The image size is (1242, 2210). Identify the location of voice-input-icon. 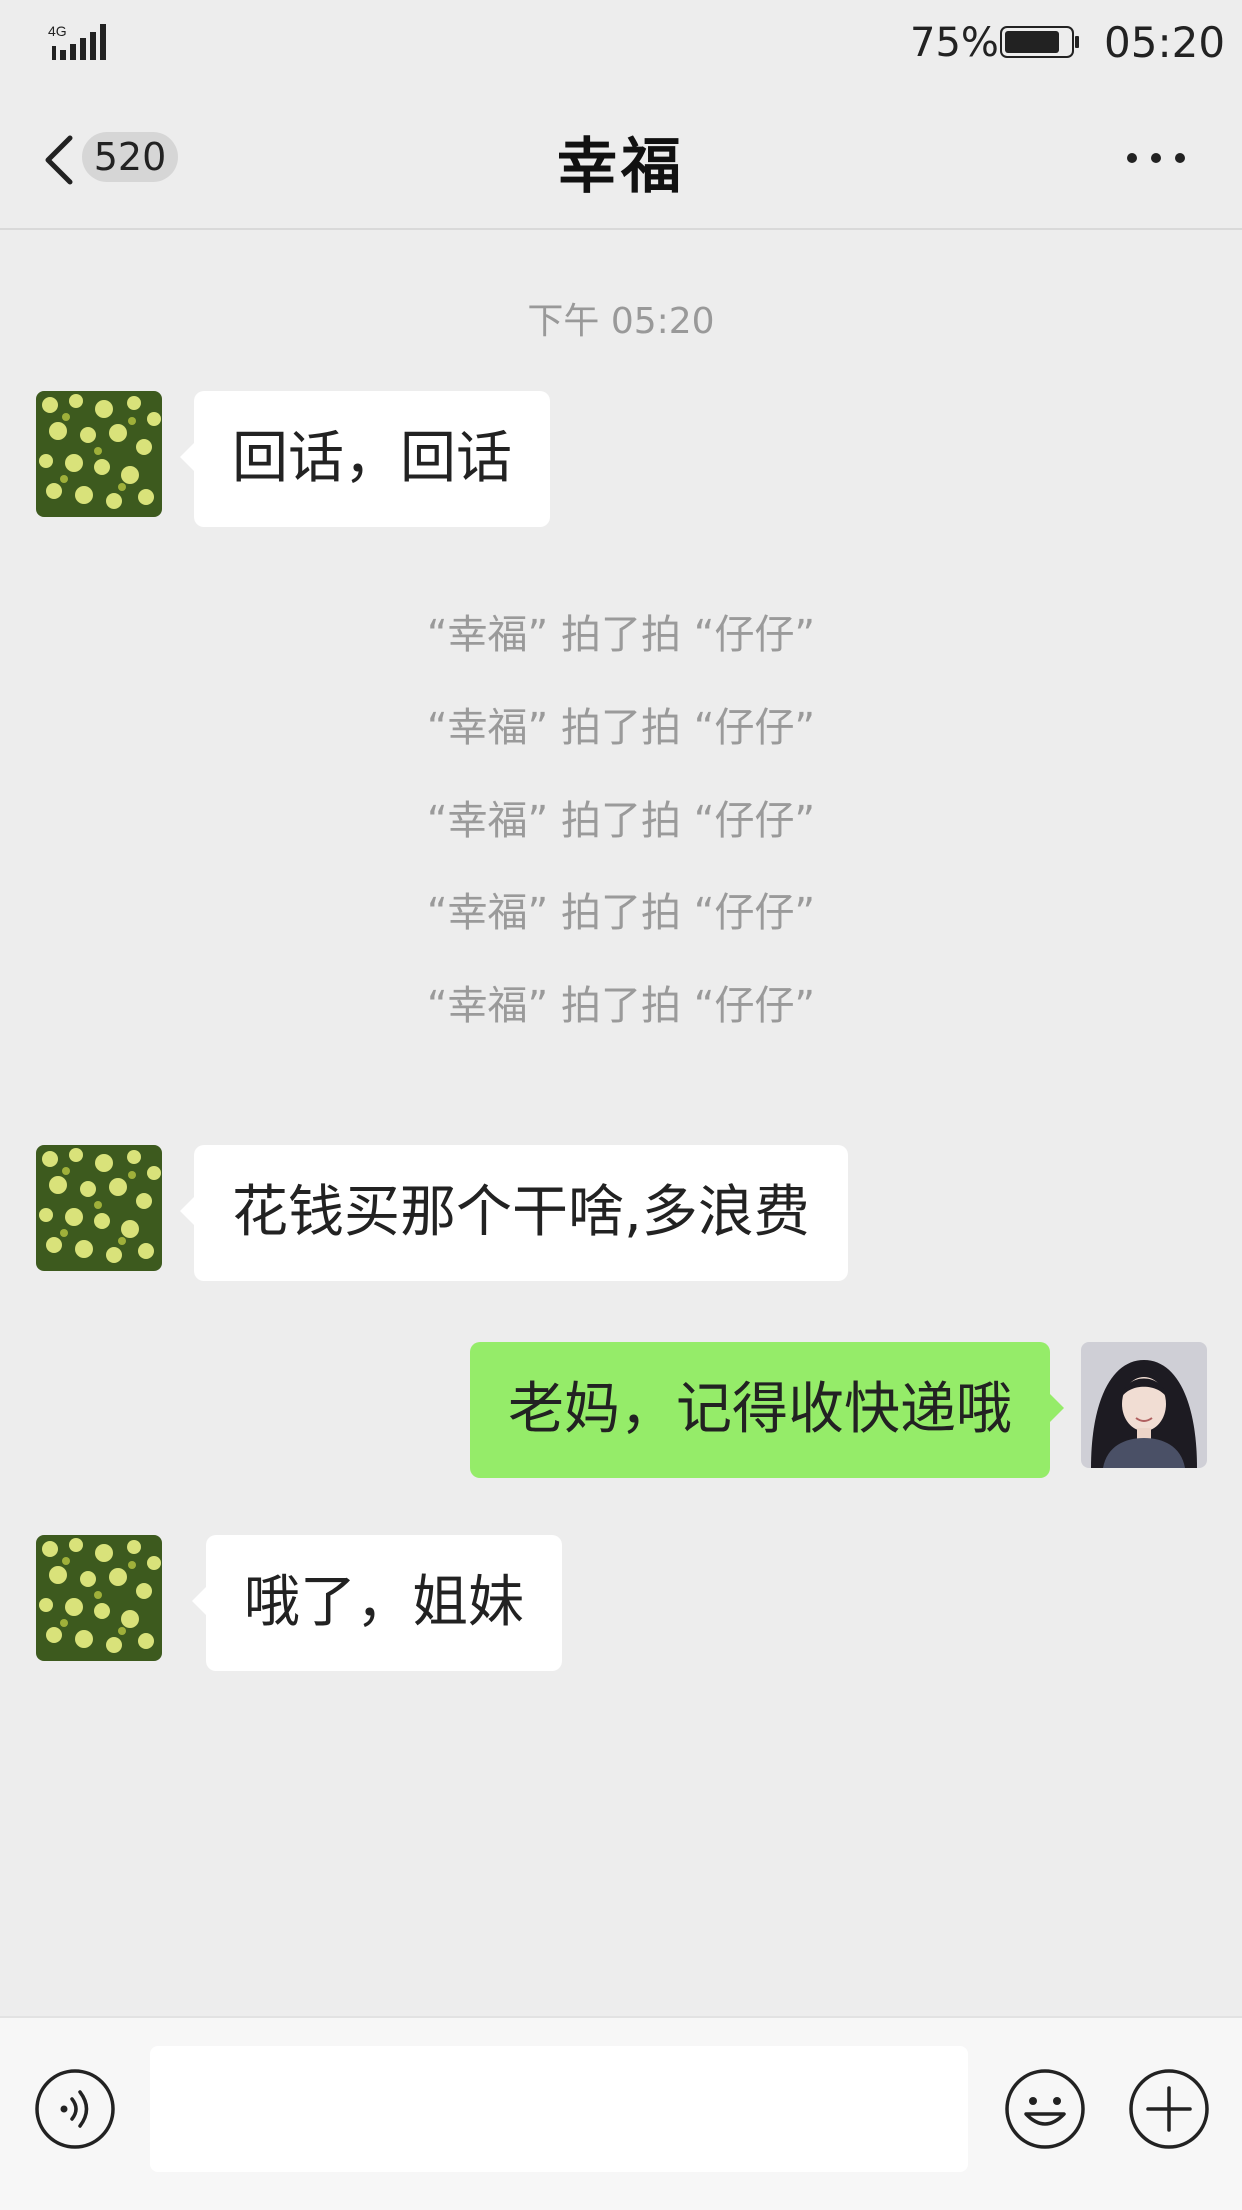
(75, 2109).